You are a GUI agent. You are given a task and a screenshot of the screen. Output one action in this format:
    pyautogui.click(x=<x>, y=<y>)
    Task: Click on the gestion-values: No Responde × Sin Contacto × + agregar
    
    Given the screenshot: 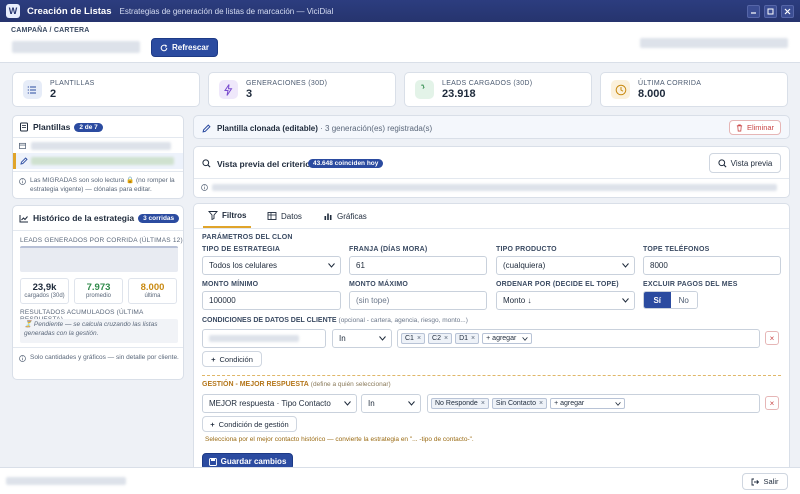 What is the action you would take?
    pyautogui.click(x=593, y=403)
    